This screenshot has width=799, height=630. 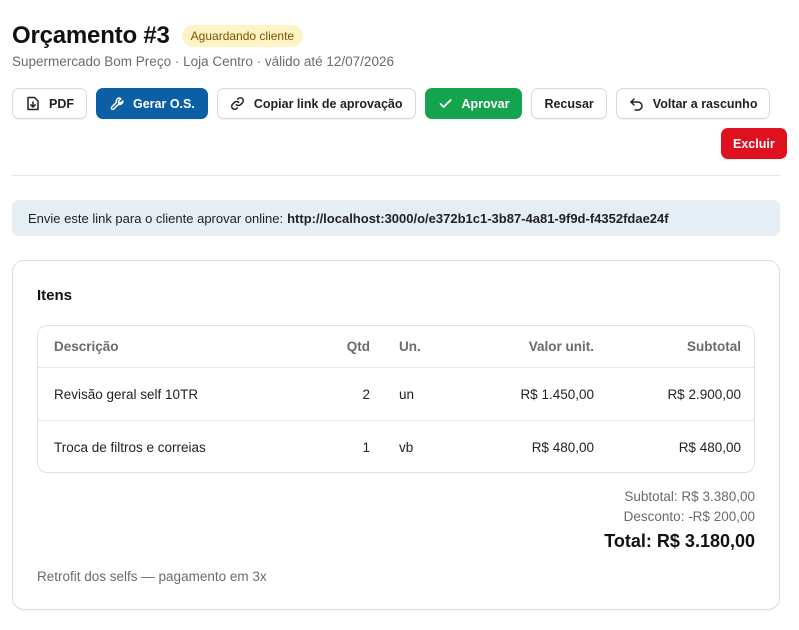 What do you see at coordinates (396, 346) in the screenshot?
I see `table-header-row: Descrição Qtd Un. Valor unit. Subtotal` at bounding box center [396, 346].